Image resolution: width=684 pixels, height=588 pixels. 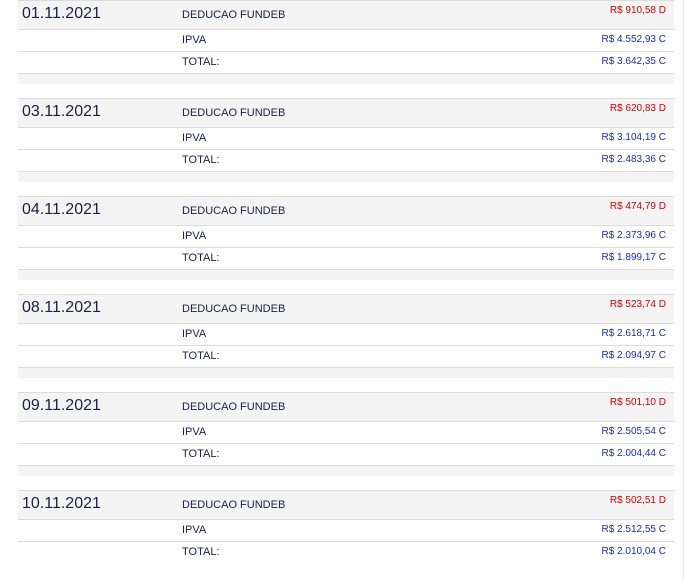 I want to click on table-row: TOTAL: R$ 2.483,36 C, so click(x=346, y=160).